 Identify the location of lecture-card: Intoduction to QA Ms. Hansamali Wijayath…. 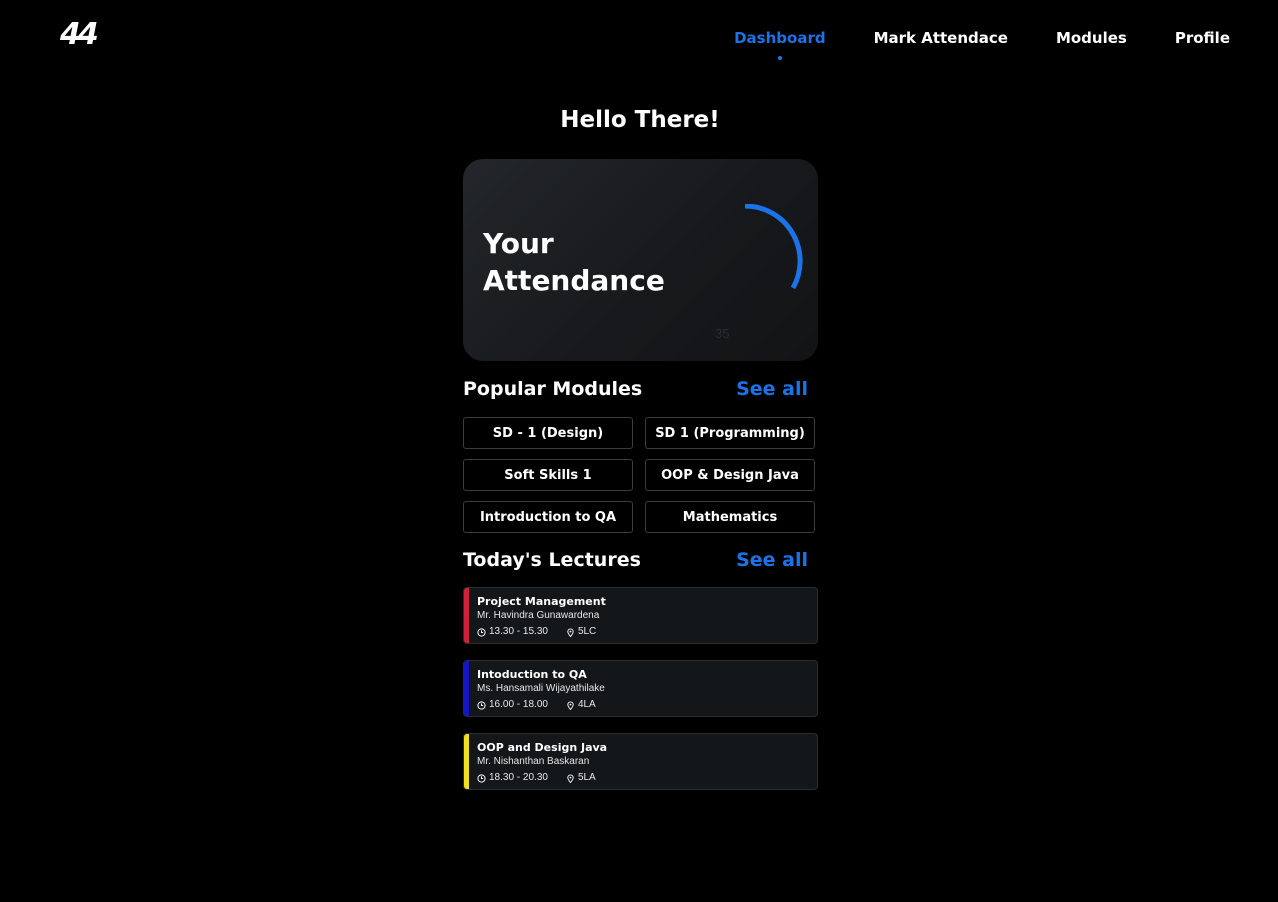
(640, 688).